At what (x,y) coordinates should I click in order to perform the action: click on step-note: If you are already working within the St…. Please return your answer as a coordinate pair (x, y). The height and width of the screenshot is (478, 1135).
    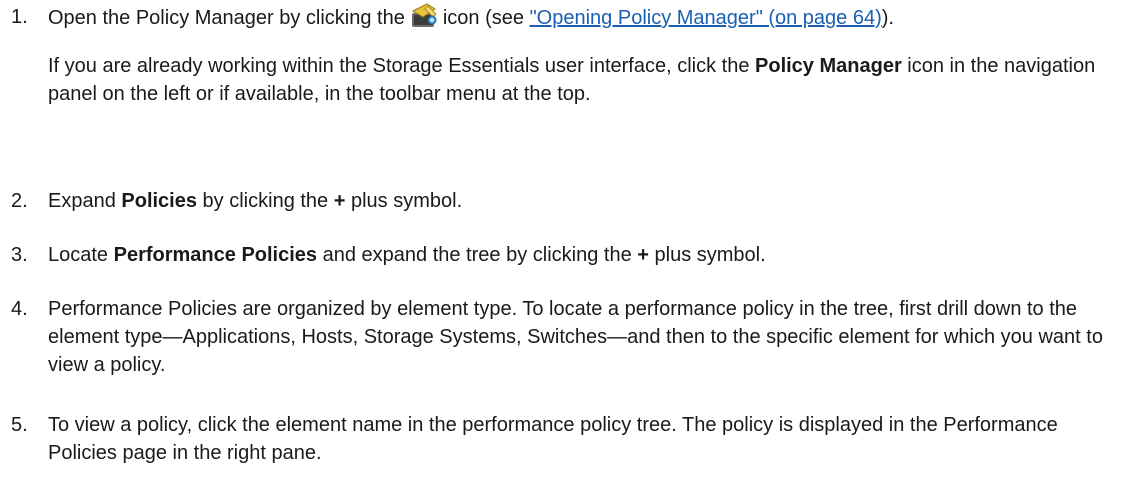
    Looking at the image, I should click on (572, 80).